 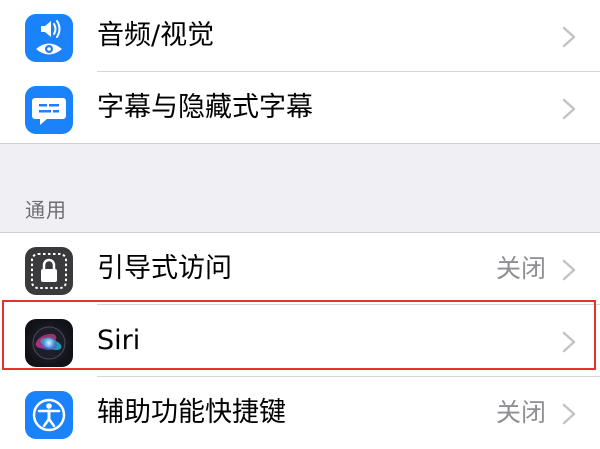 I want to click on section-header-general: 通用, so click(x=46, y=210).